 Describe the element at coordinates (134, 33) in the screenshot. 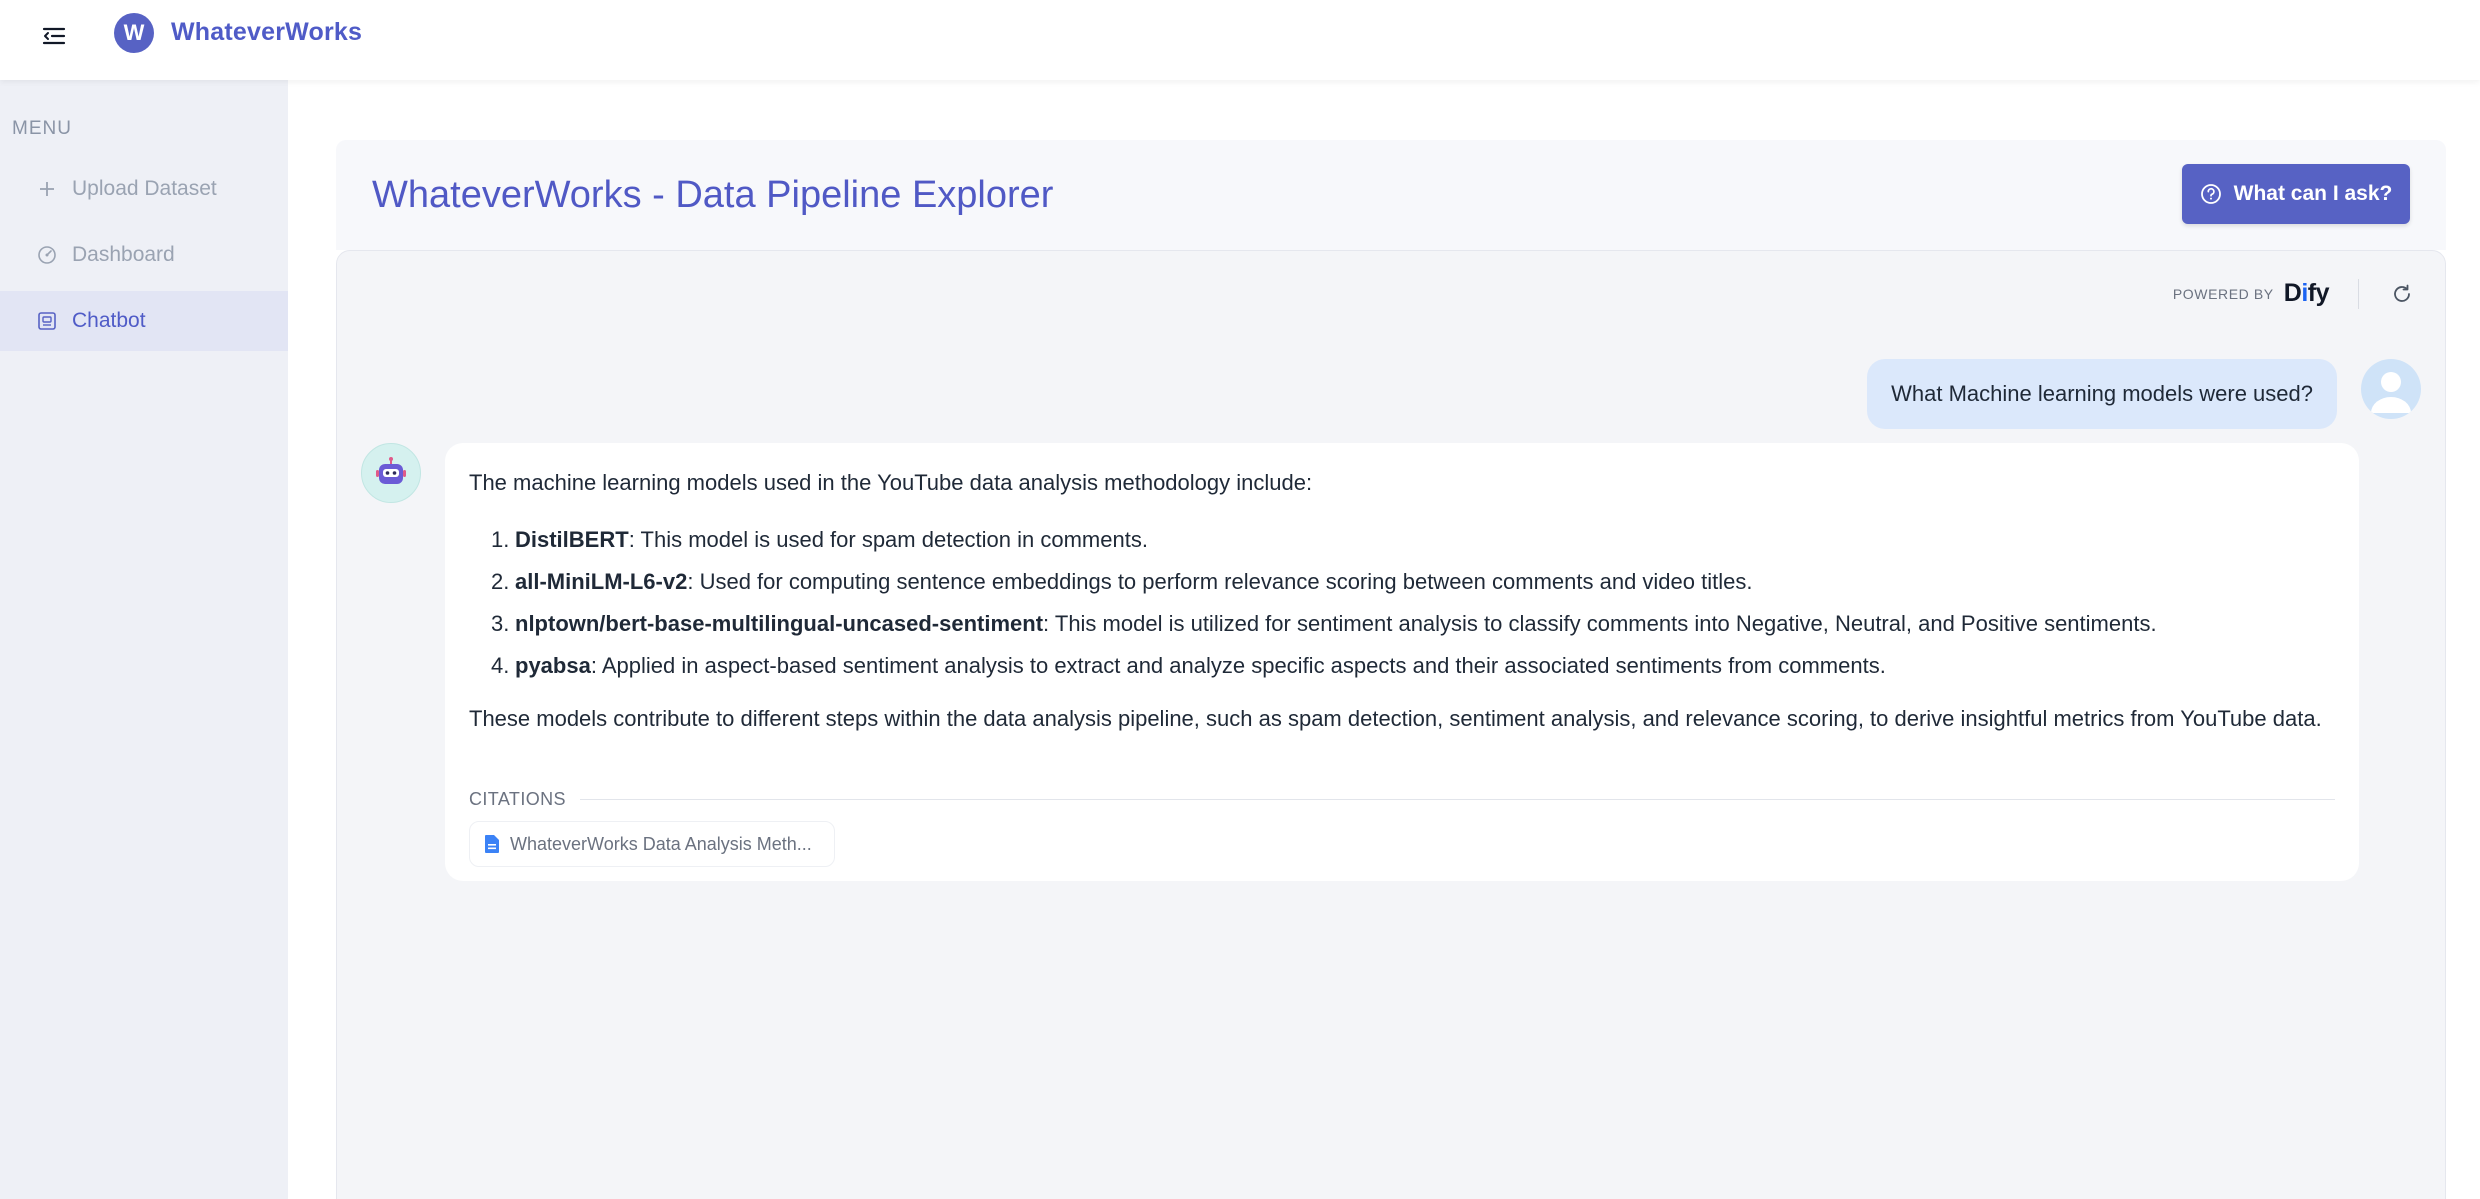

I see `brand-logo: W` at that location.